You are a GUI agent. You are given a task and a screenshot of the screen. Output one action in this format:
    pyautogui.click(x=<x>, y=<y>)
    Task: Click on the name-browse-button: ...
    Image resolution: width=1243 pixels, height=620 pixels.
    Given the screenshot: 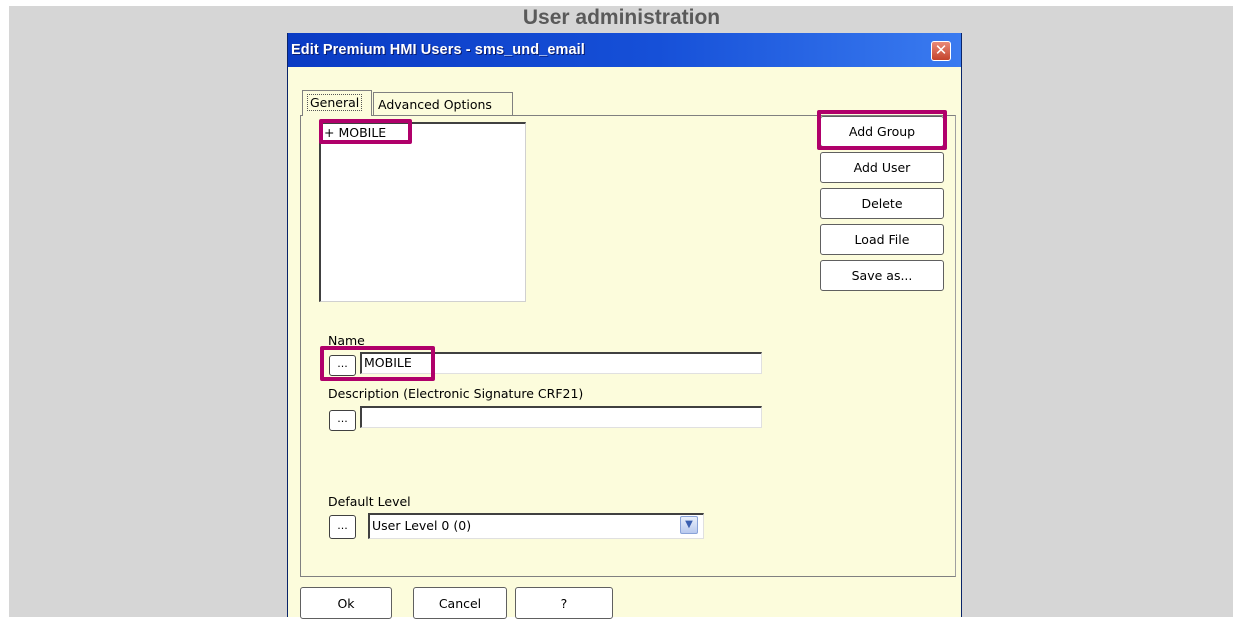 What is the action you would take?
    pyautogui.click(x=342, y=365)
    